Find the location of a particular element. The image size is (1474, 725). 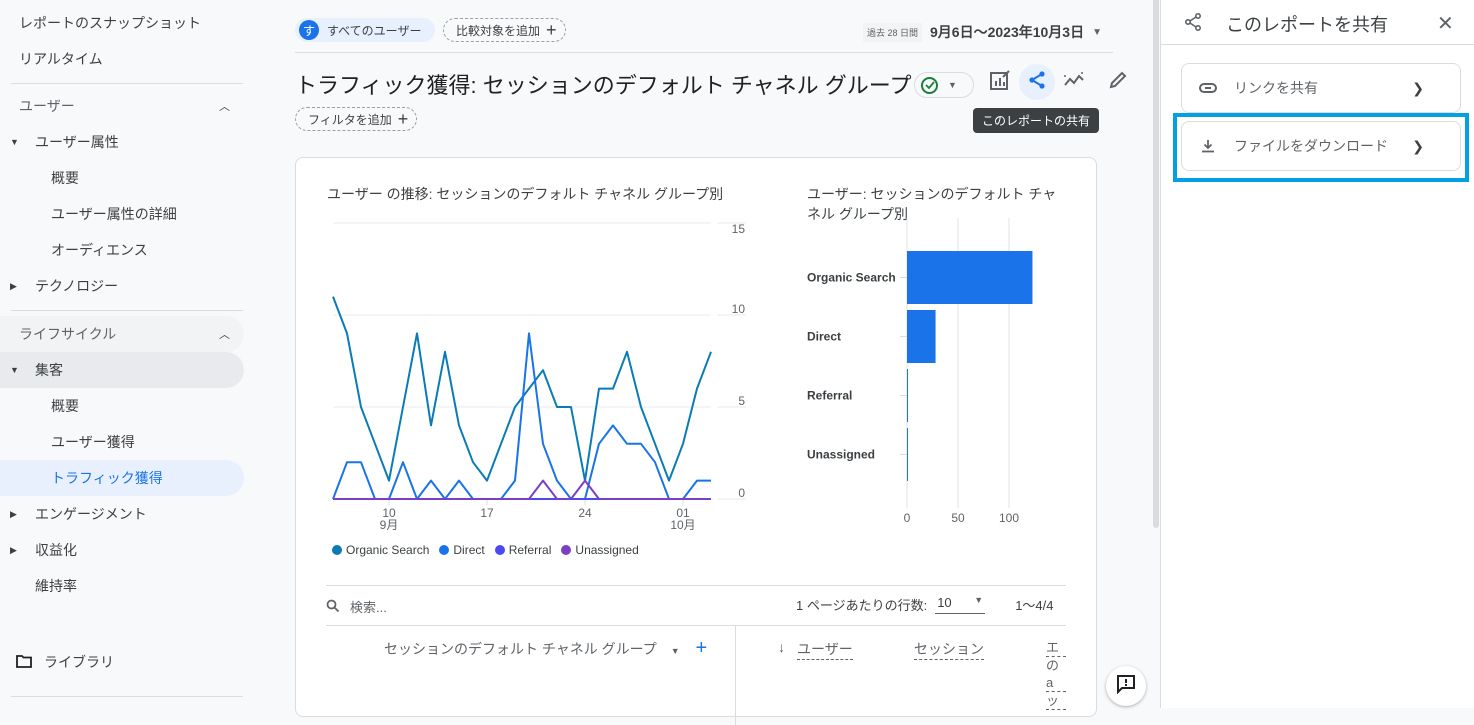

sidebar-group-acquisition: ▼ 集客 is located at coordinates (122, 370).